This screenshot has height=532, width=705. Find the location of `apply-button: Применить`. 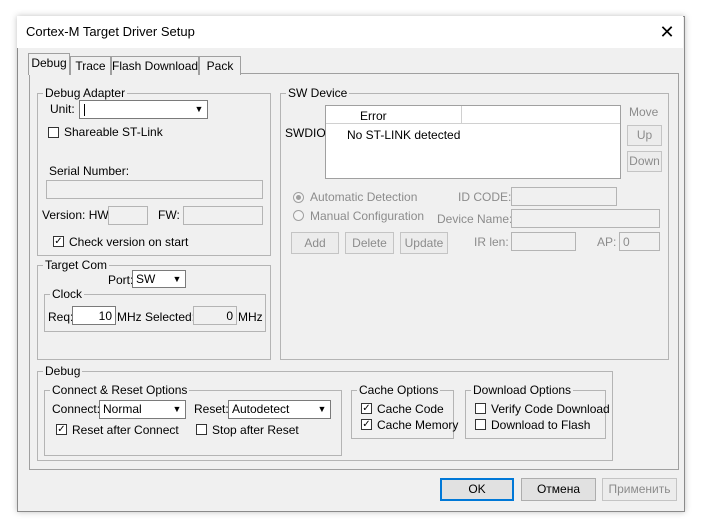

apply-button: Применить is located at coordinates (639, 489).